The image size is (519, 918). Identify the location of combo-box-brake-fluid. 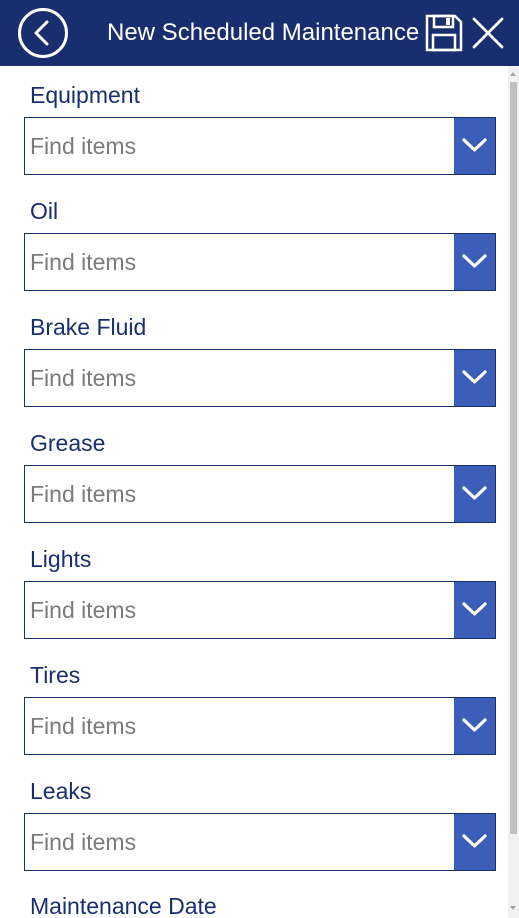
(260, 378).